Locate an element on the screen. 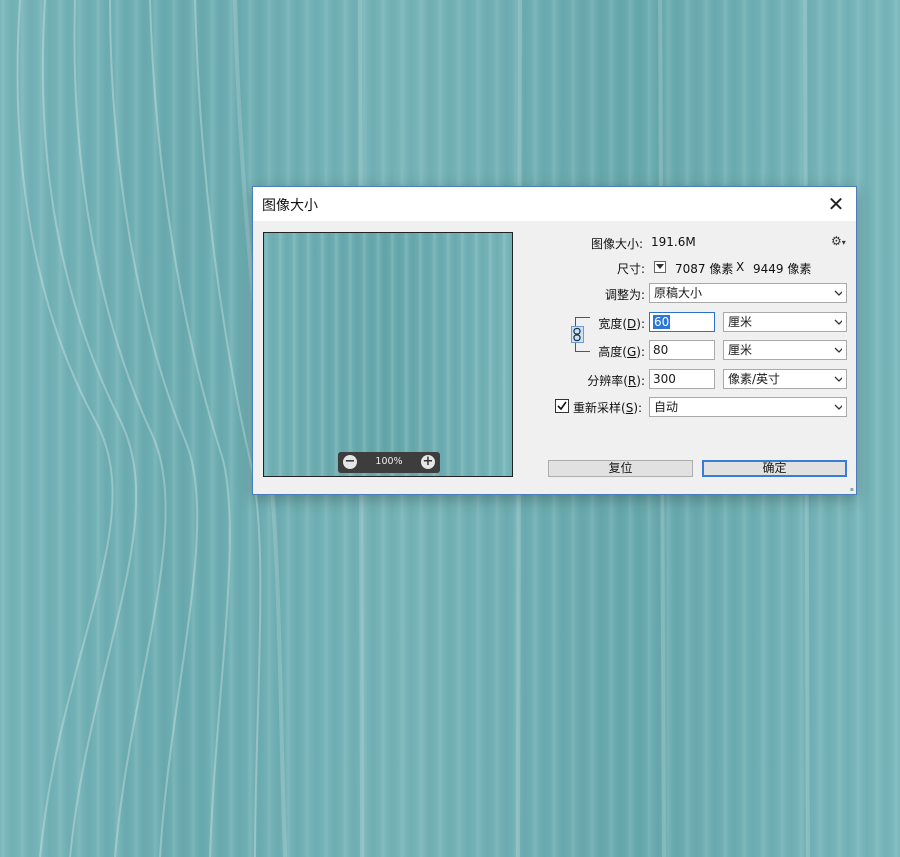 Image resolution: width=900 pixels, height=857 pixels. dimensions-height: 9449 像素 is located at coordinates (782, 269).